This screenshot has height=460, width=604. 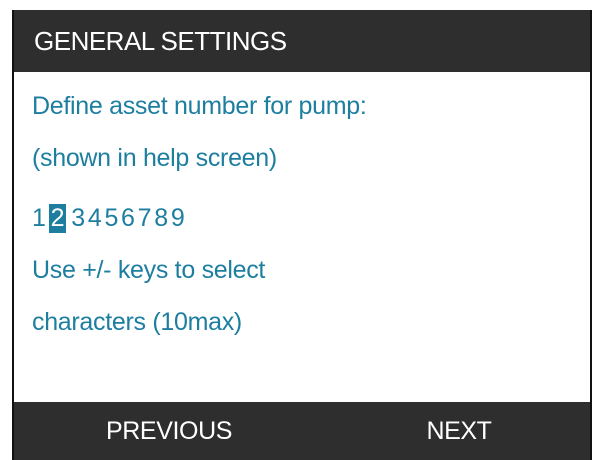 I want to click on prompt-line-1: Define asset number for pump:, so click(x=199, y=106).